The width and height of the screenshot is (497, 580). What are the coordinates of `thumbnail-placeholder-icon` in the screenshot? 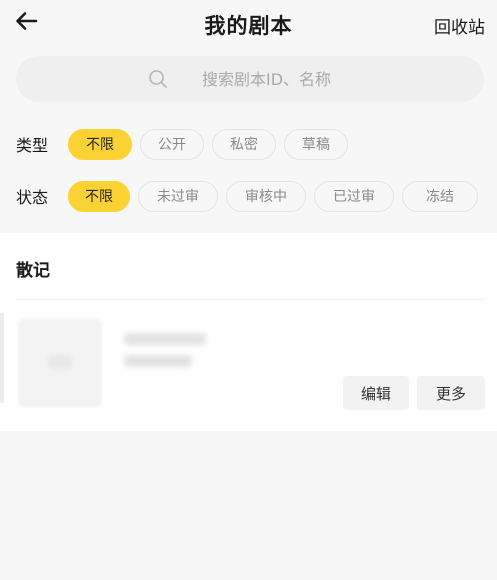 It's located at (60, 362).